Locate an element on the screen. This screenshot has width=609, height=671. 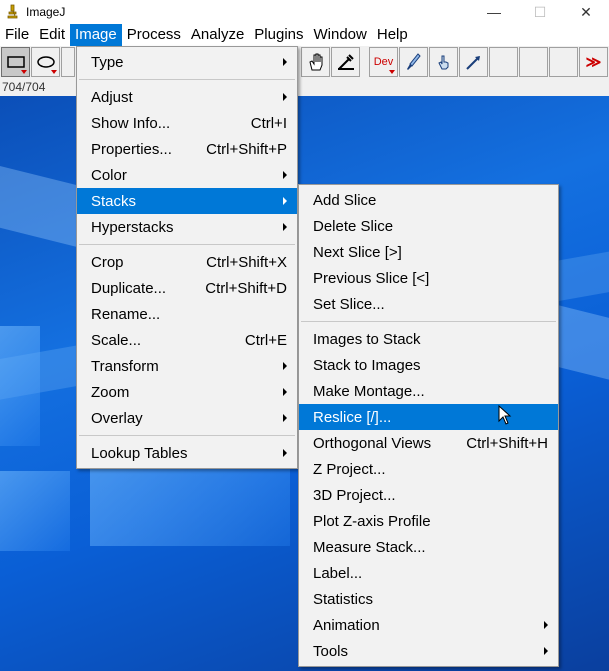
dropper-tool is located at coordinates (345, 62).